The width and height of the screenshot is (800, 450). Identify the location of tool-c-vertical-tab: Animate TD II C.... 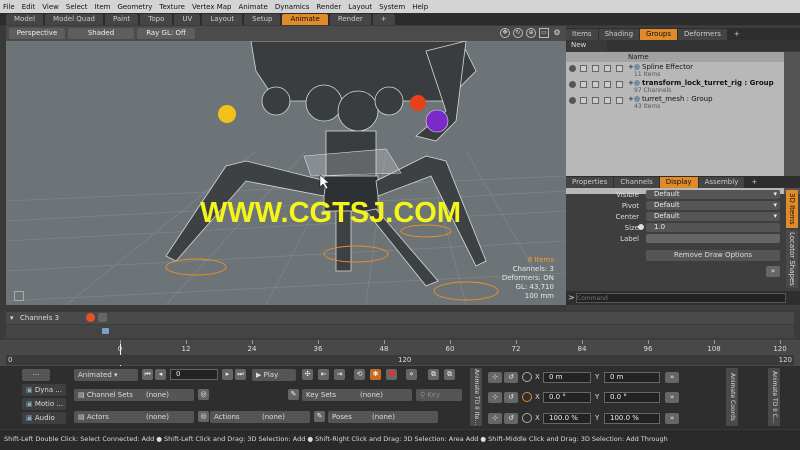
(774, 397).